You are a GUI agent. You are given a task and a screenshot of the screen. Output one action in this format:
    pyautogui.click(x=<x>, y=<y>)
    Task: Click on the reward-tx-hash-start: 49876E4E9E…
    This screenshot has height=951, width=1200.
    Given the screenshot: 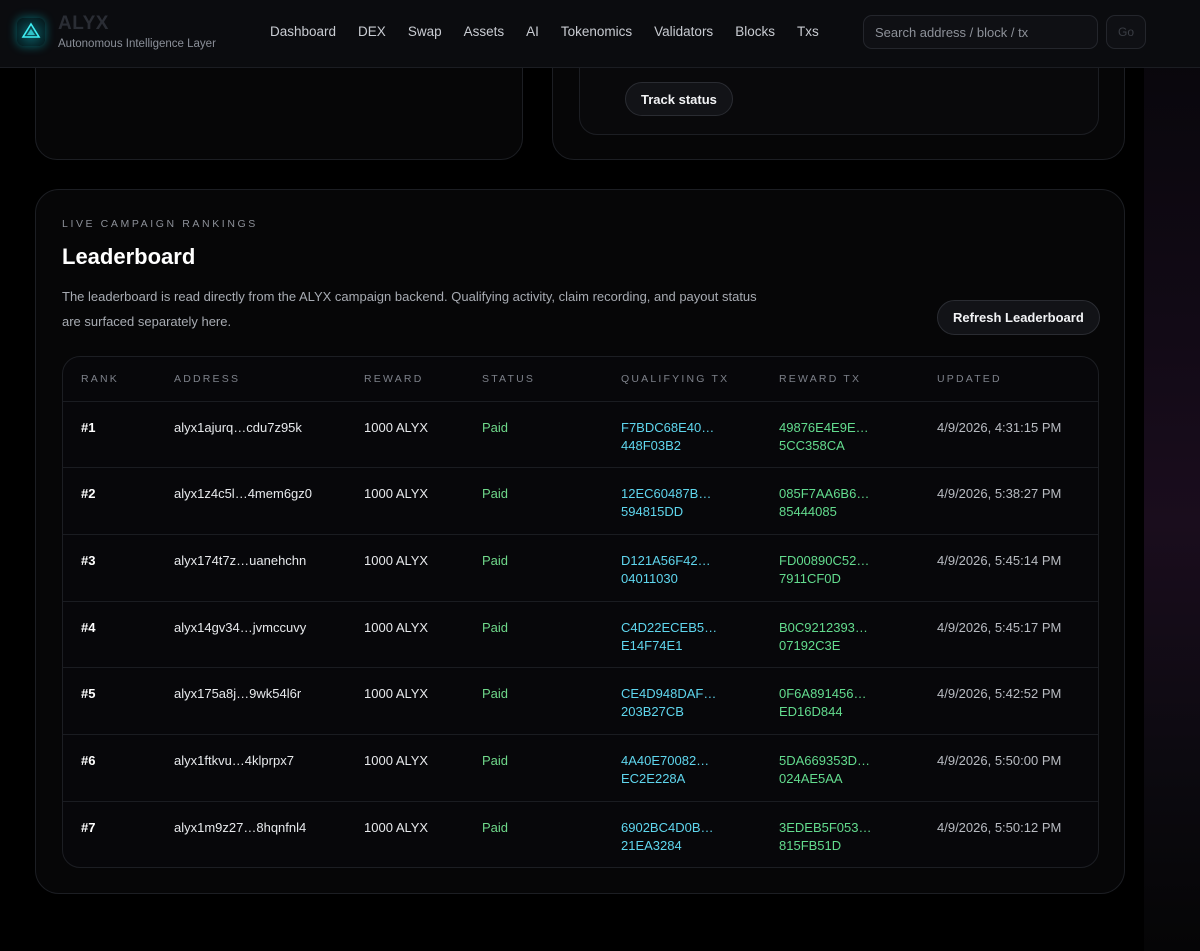 What is the action you would take?
    pyautogui.click(x=858, y=428)
    